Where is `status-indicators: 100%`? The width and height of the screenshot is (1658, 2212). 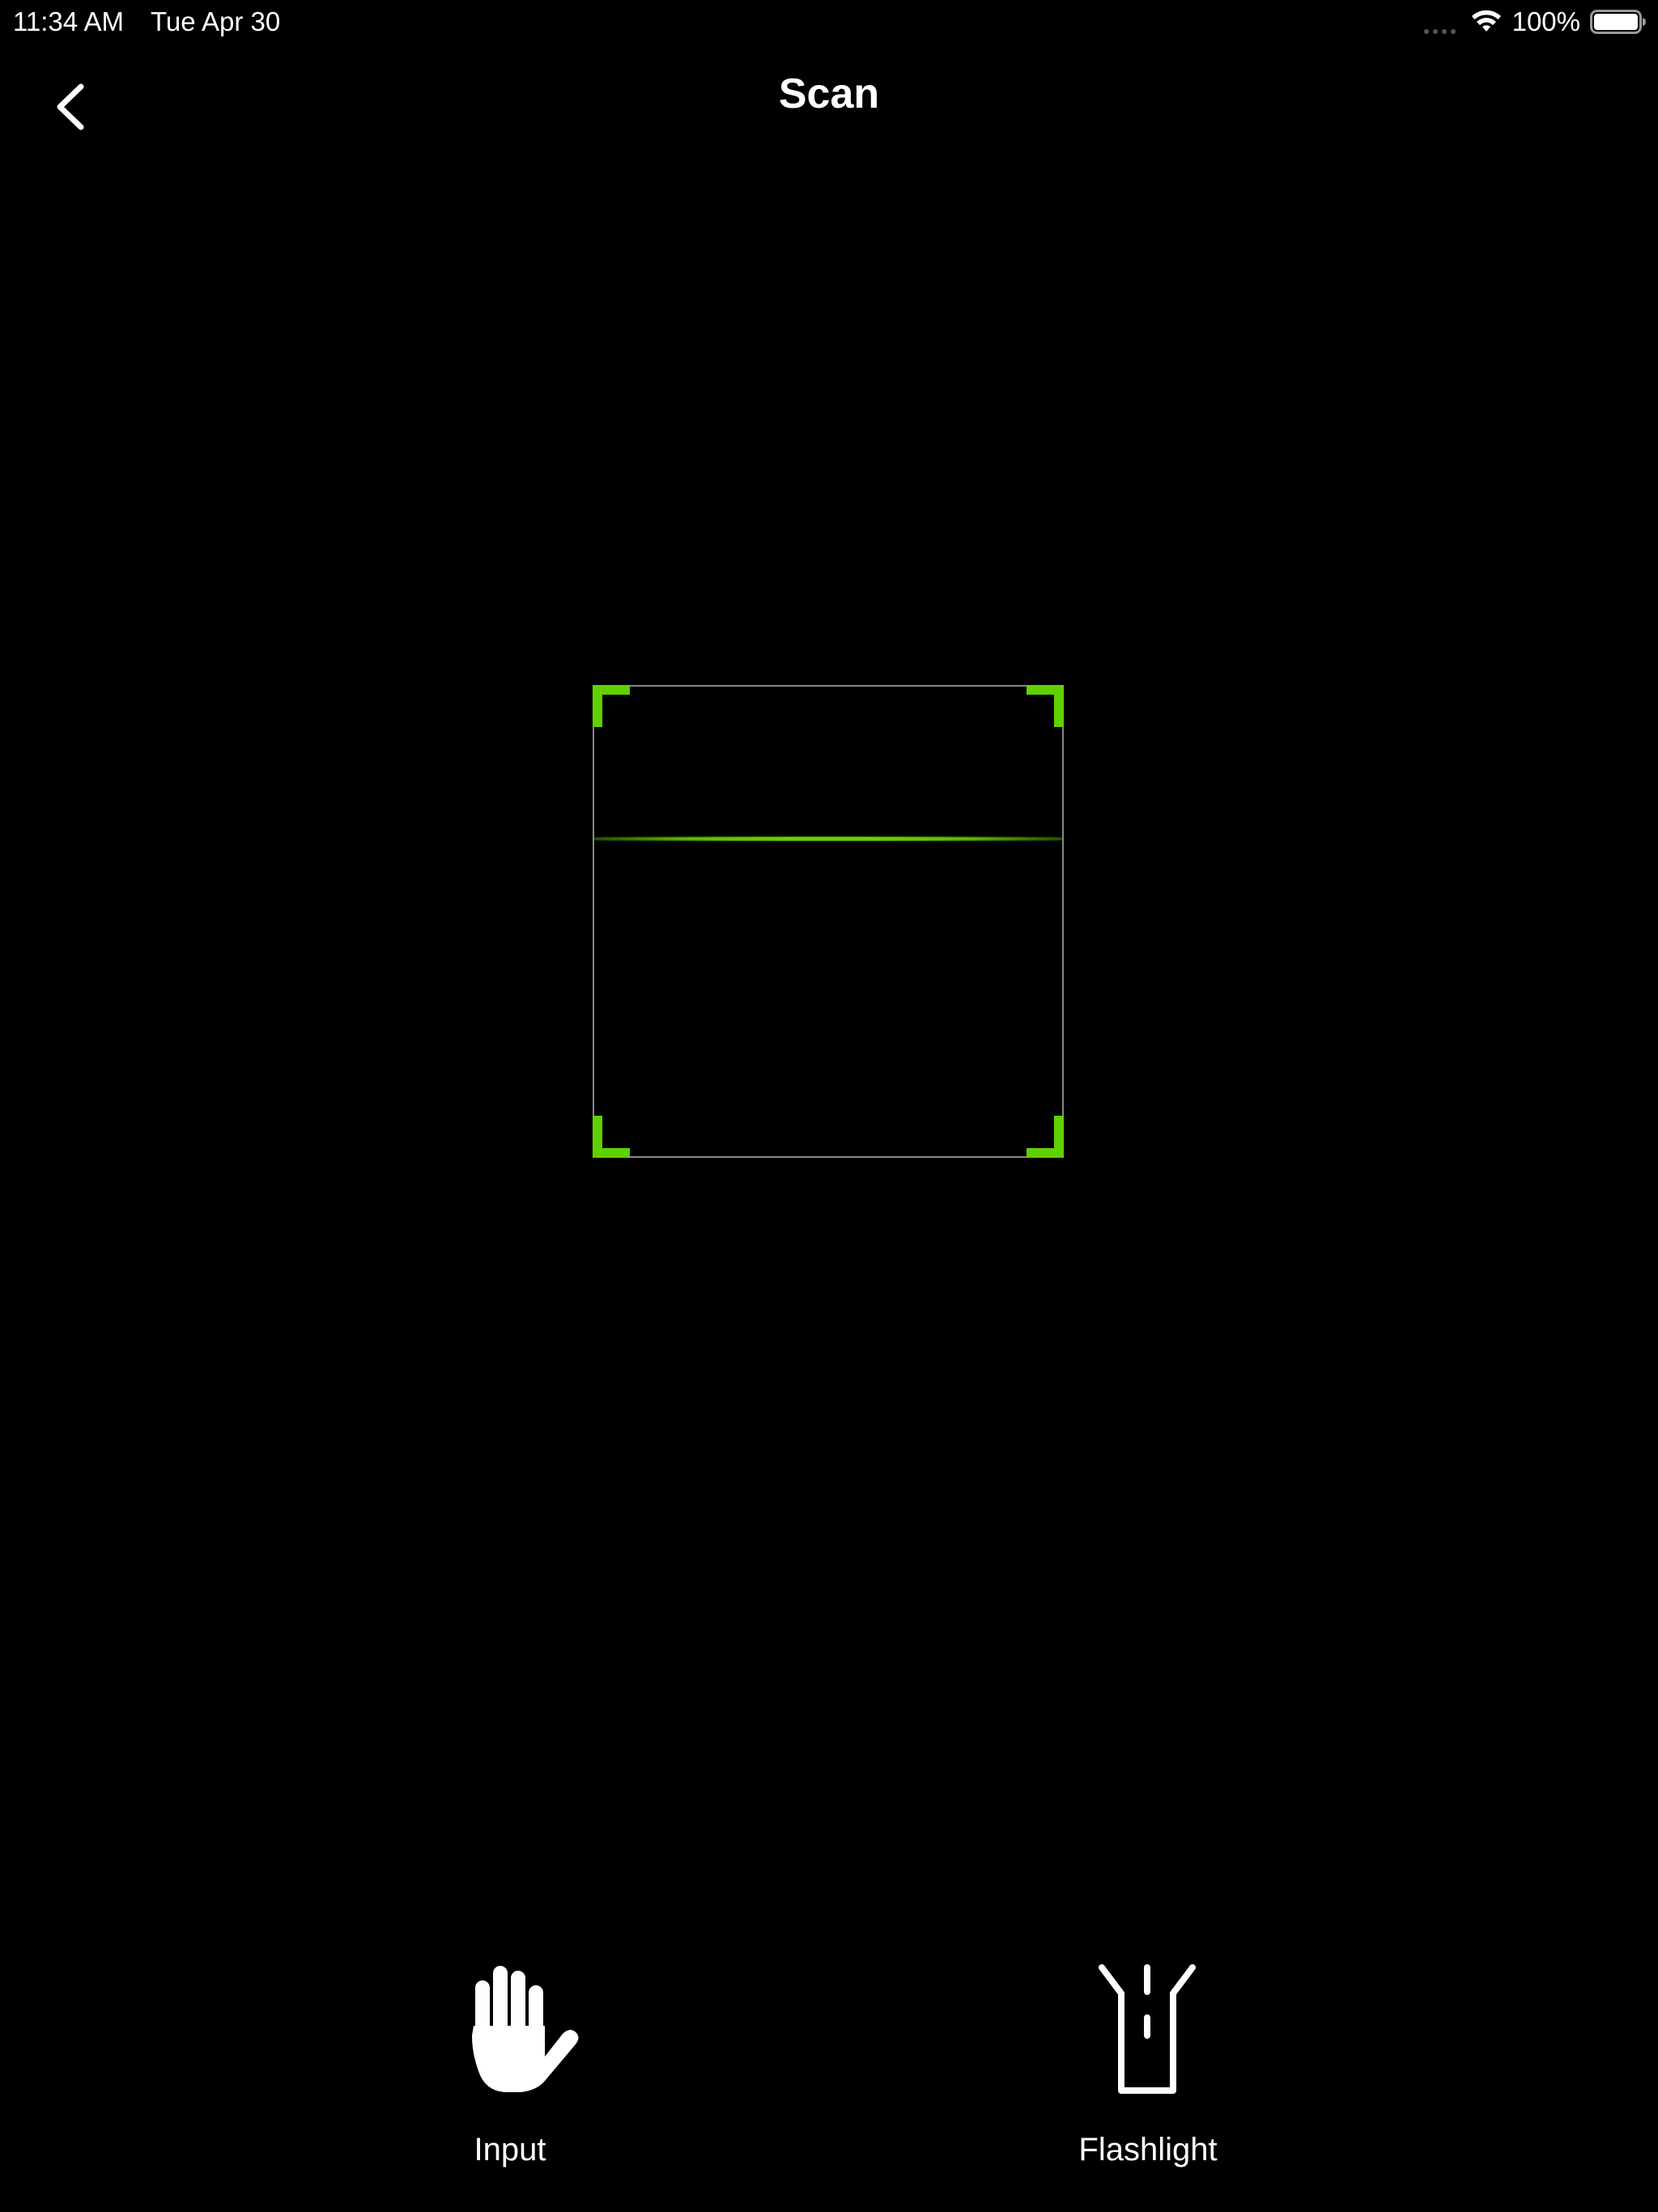 status-indicators: 100% is located at coordinates (1535, 22).